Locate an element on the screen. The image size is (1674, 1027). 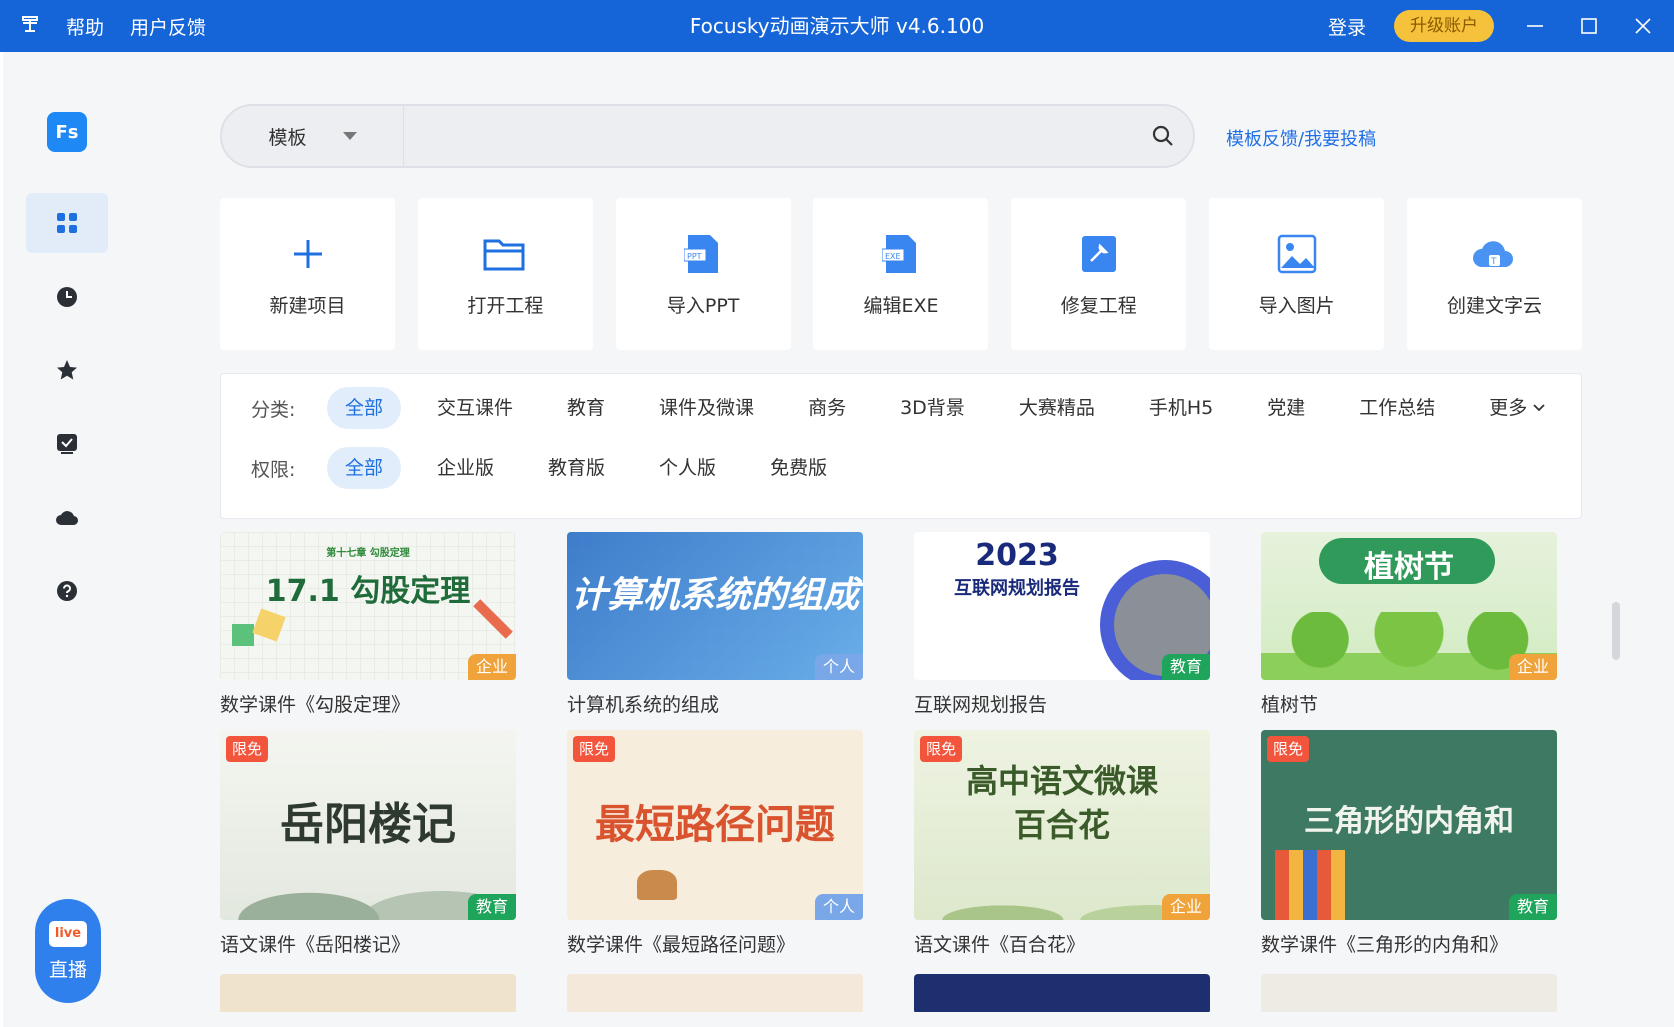
title-bar-actions: 登录 升级账户 is located at coordinates (1492, 26).